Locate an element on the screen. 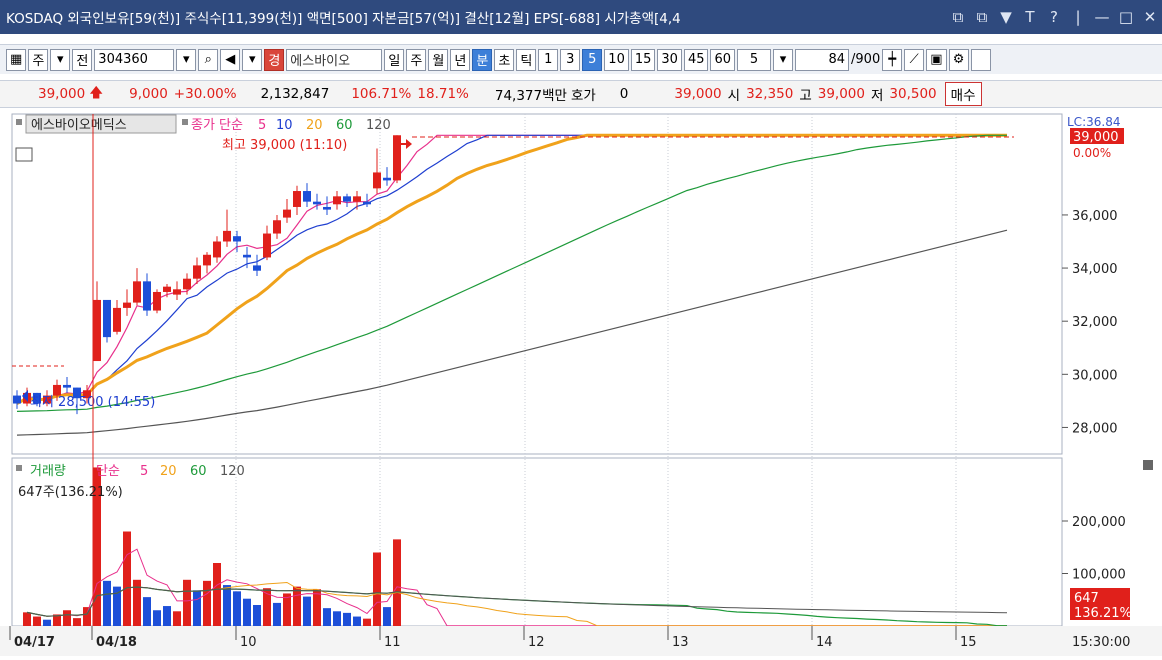 The image size is (1162, 660). x-tick-label: 15 is located at coordinates (968, 642).